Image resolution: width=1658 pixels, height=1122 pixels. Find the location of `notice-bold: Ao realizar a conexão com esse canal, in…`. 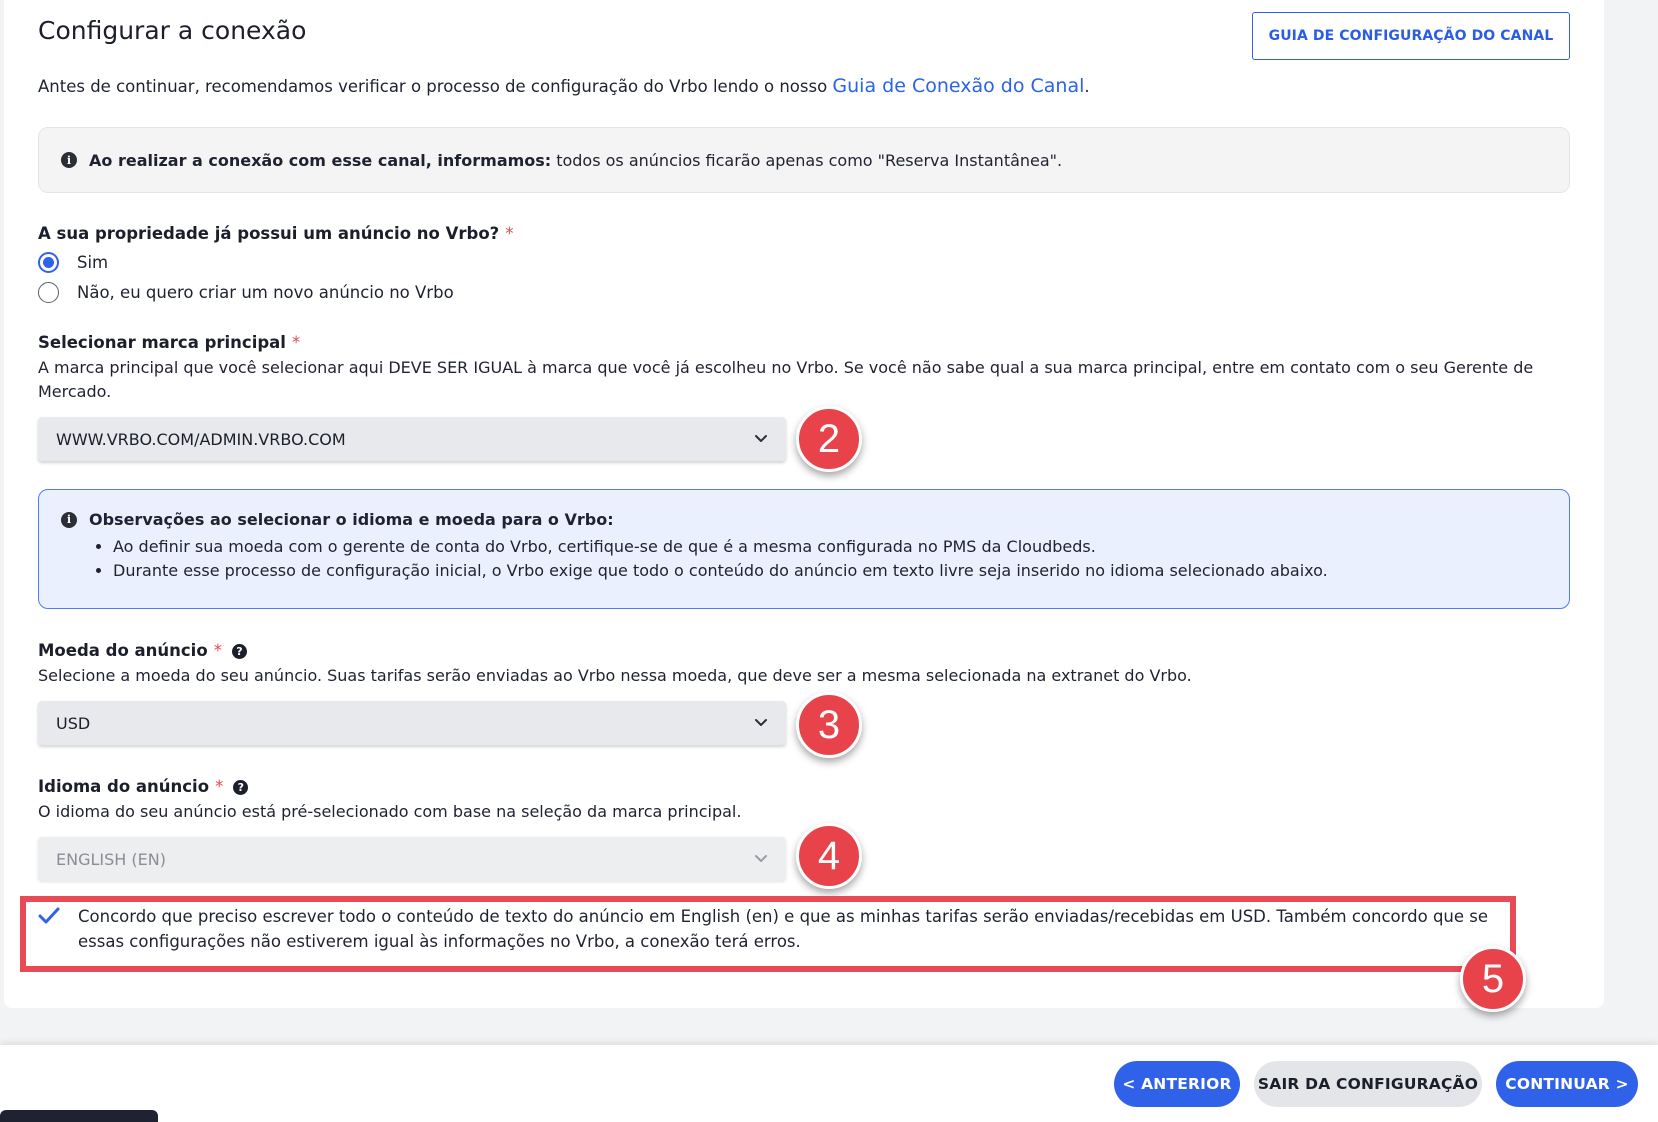

notice-bold: Ao realizar a conexão com esse canal, in… is located at coordinates (320, 160).